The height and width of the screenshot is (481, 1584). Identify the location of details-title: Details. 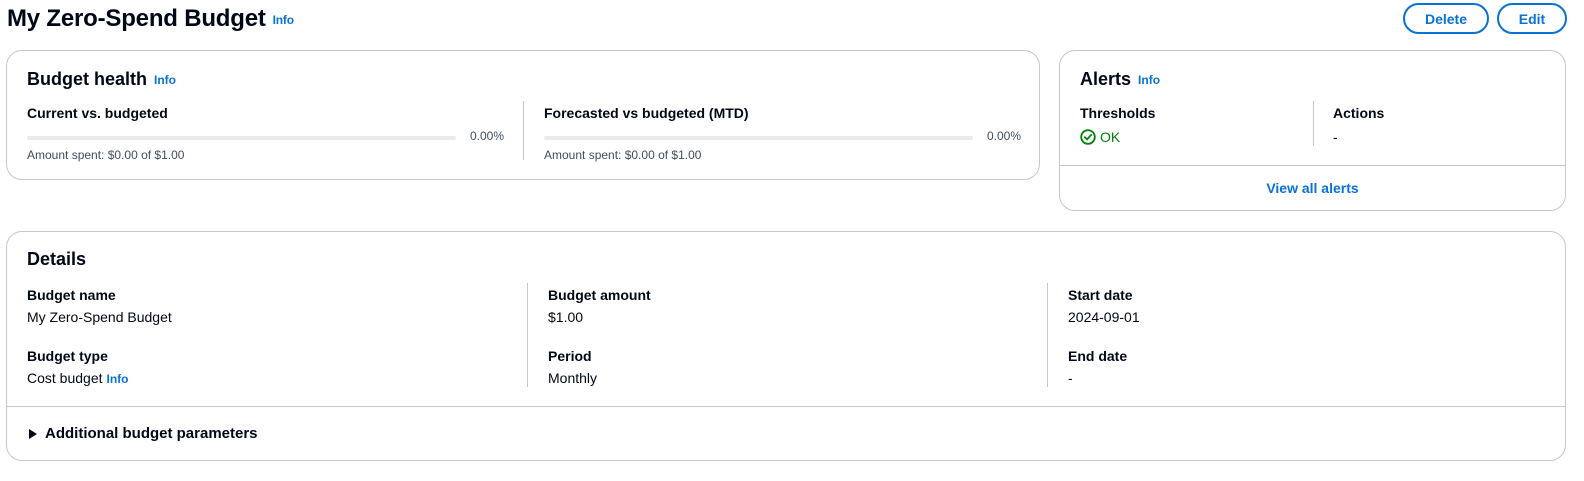
(57, 259).